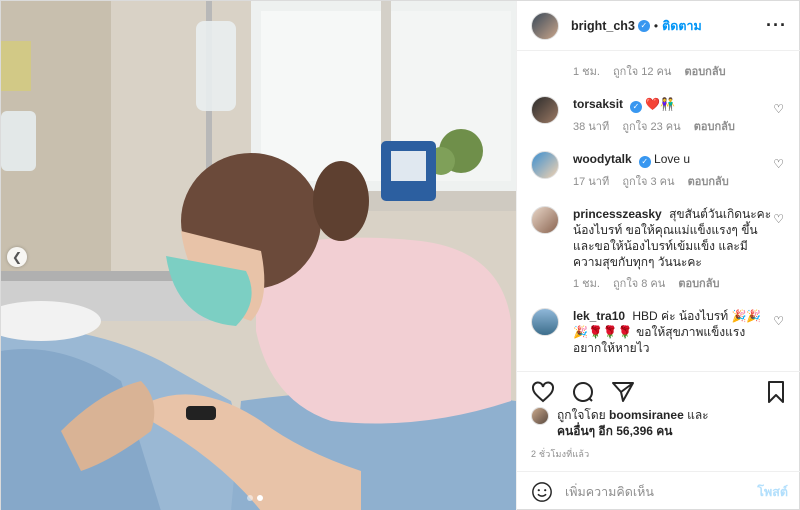 The width and height of the screenshot is (800, 510). Describe the element at coordinates (598, 104) in the screenshot. I see `commenter-username: torsaksit` at that location.